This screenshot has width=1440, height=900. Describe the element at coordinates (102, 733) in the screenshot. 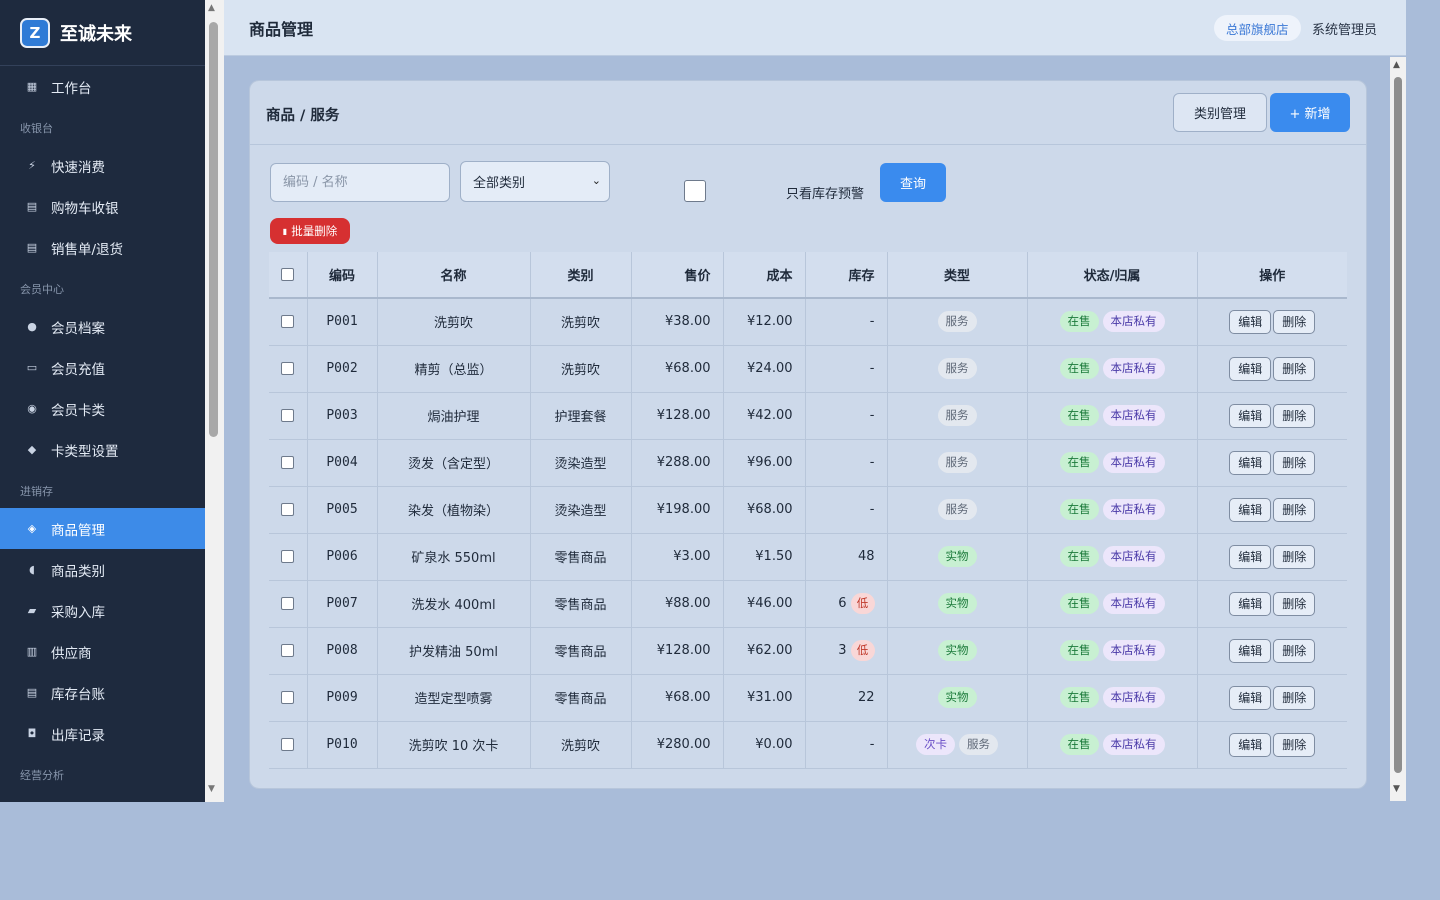

I see `sidebar-item: ◘ 出库记录` at that location.